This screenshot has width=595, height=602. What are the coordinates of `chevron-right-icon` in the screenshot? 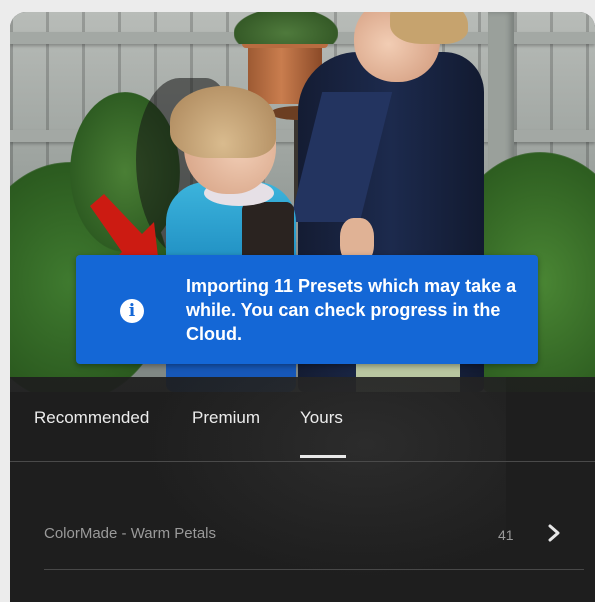 It's located at (554, 533).